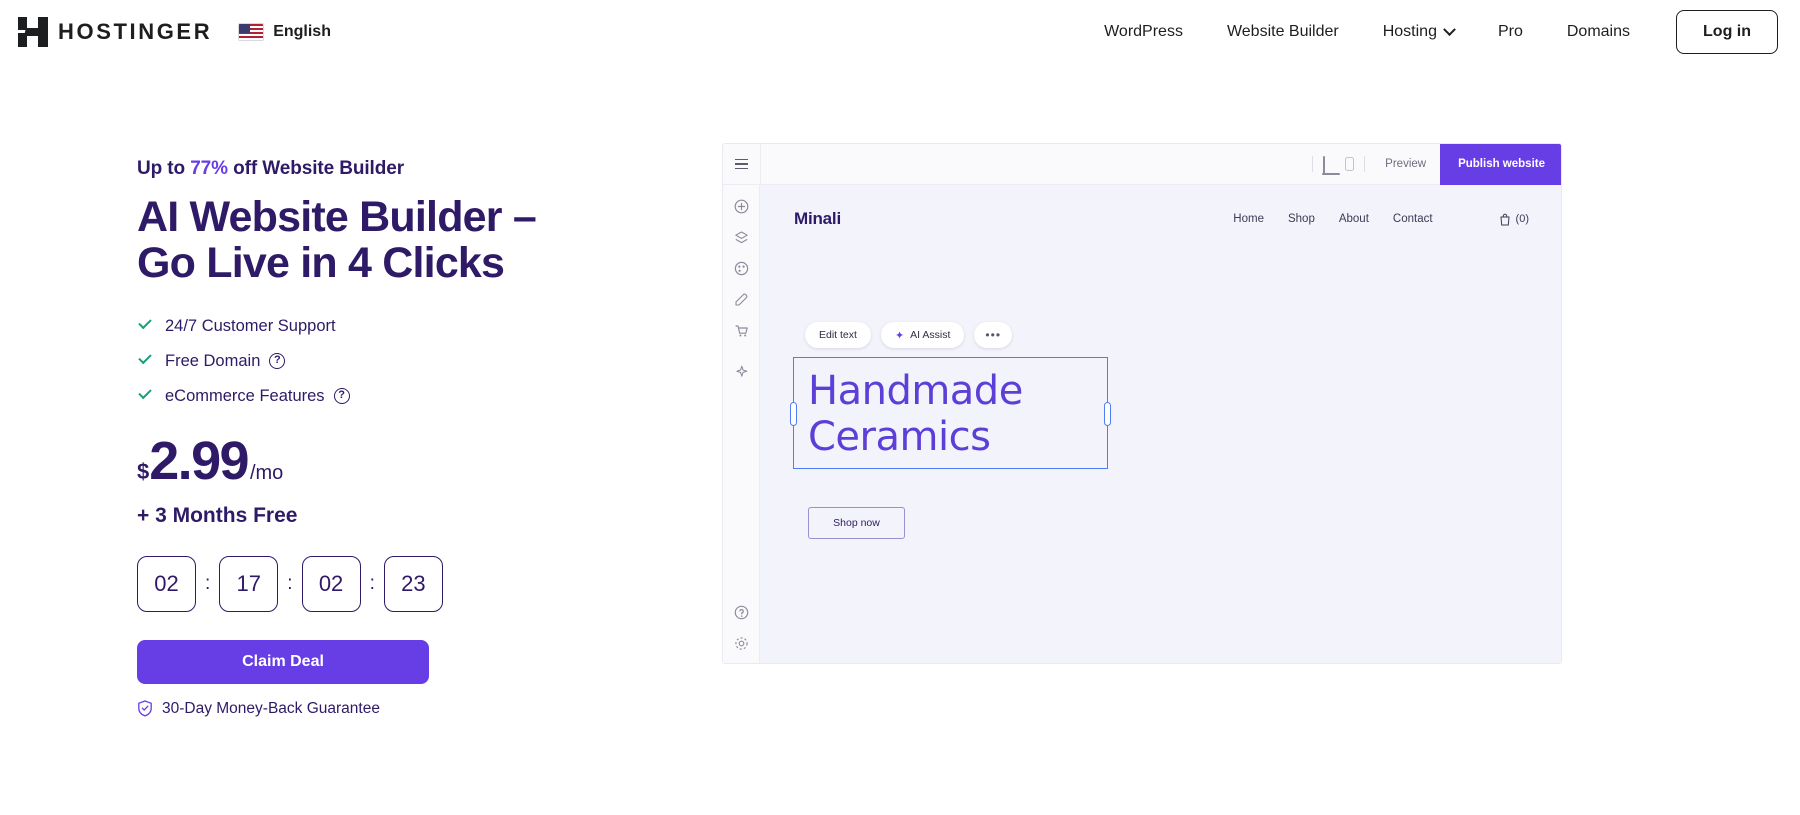 This screenshot has width=1800, height=815. Describe the element at coordinates (166, 583) in the screenshot. I see `countdown-days: 02` at that location.